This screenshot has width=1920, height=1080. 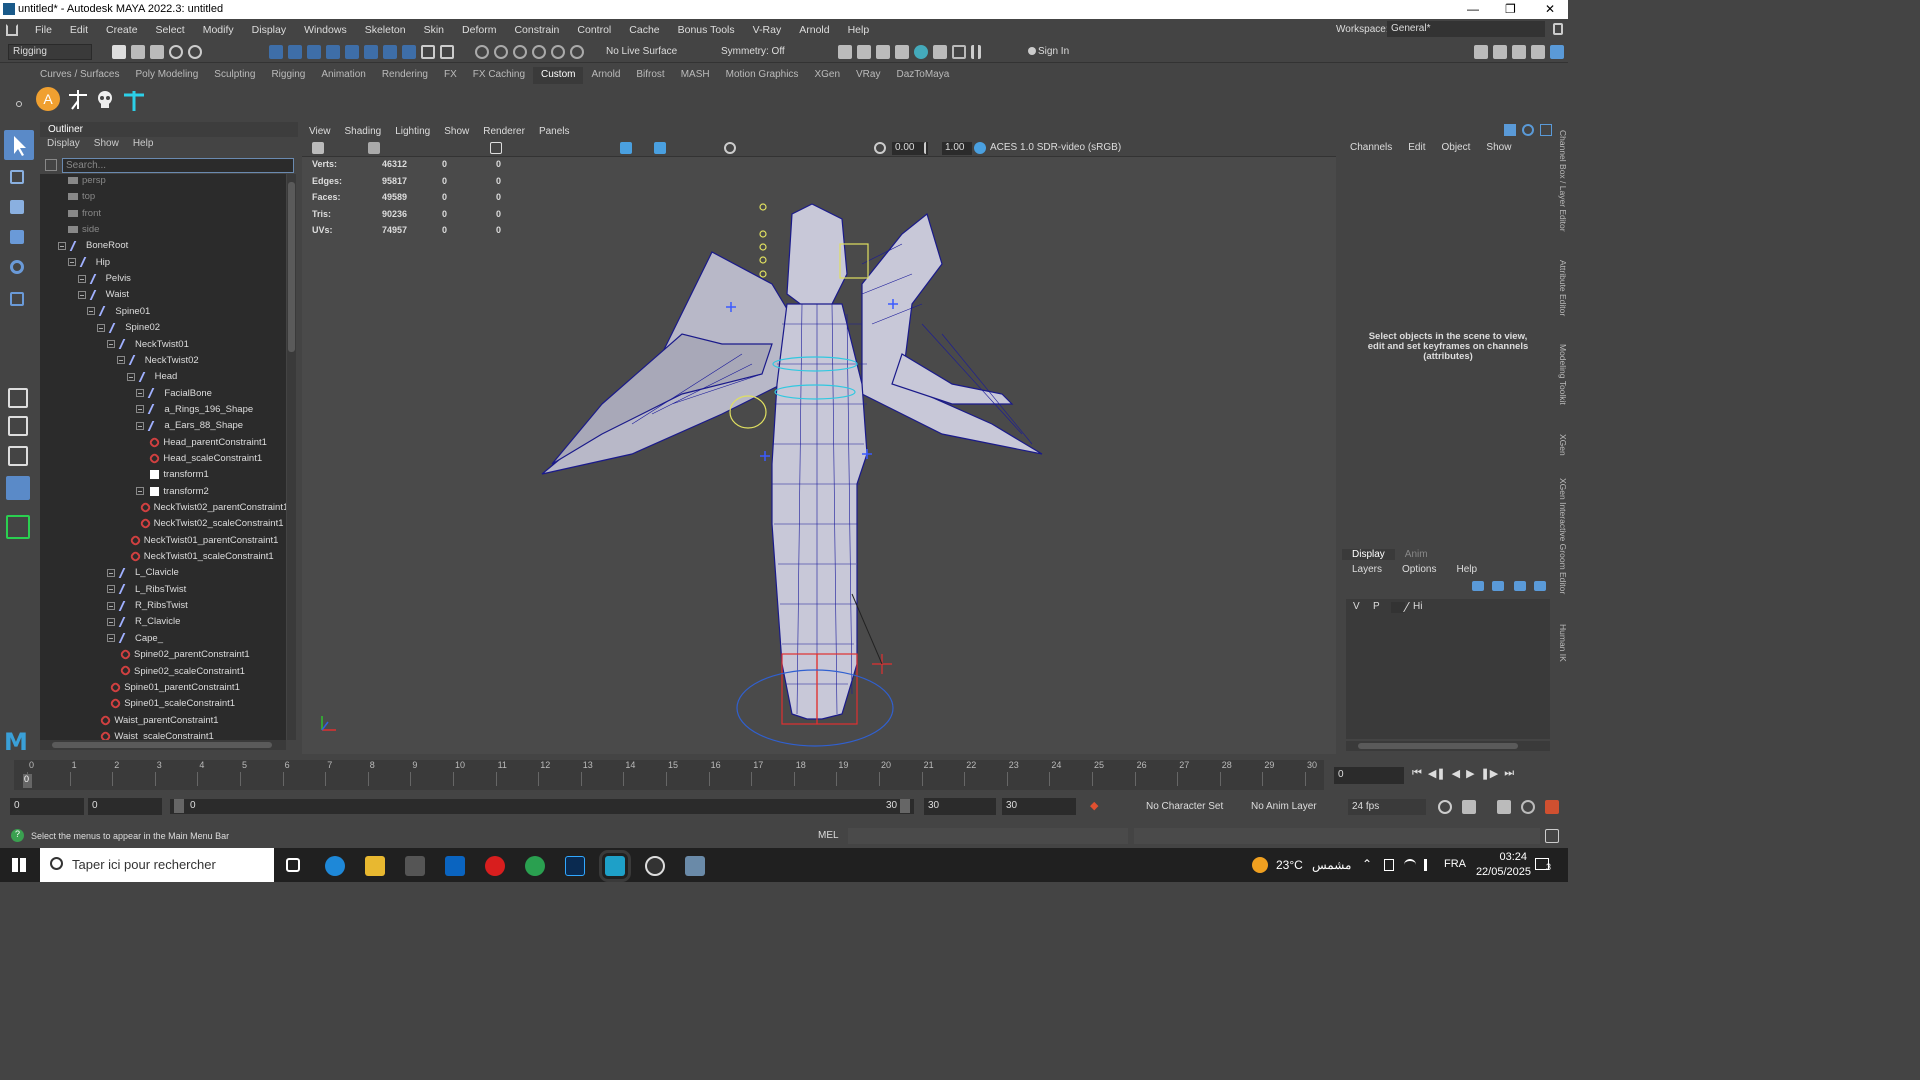 I want to click on snap-grid-icon, so click(x=482, y=52).